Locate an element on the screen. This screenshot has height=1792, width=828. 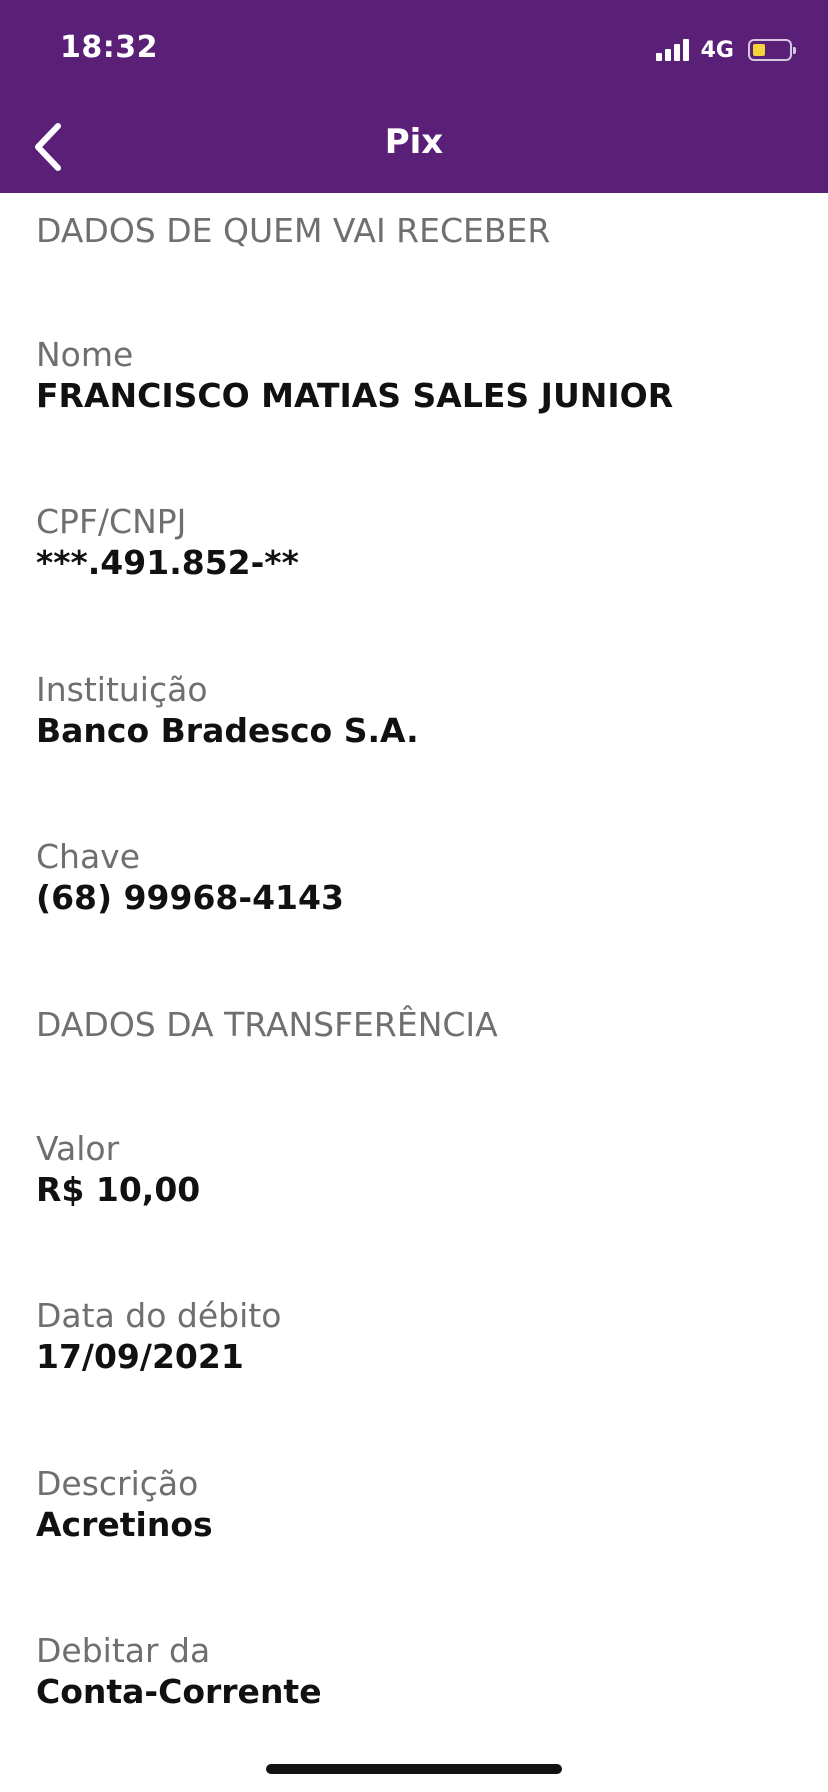
field-label-data: Data do débito is located at coordinates (159, 1315).